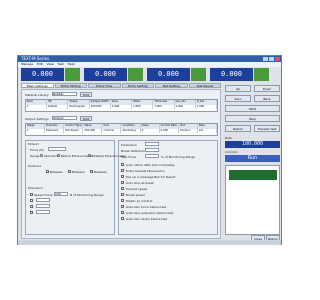 The image size is (320, 300). I want to click on material-select: Rubber, so click(64, 94).